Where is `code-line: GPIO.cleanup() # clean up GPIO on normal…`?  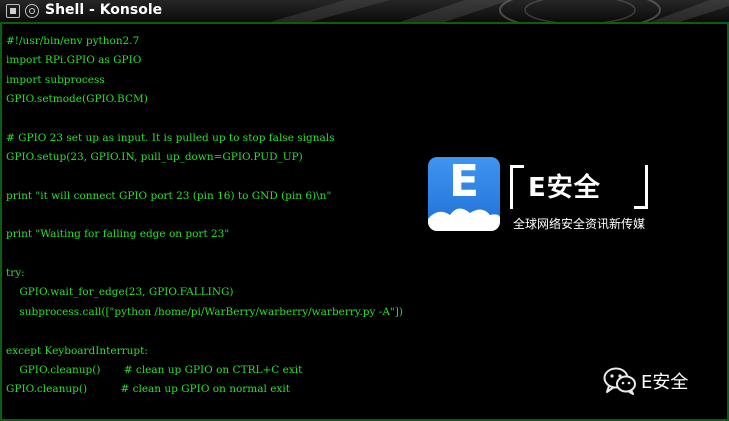
code-line: GPIO.cleanup() # clean up GPIO on normal… is located at coordinates (148, 389).